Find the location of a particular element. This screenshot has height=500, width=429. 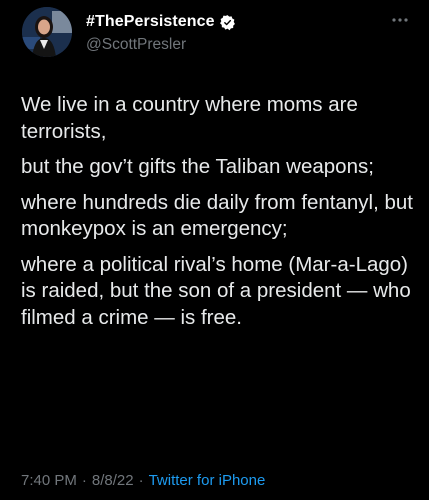

tweet-metadata: 7:40 PM · 8/8/22 · Twitter for iPhone is located at coordinates (143, 480).